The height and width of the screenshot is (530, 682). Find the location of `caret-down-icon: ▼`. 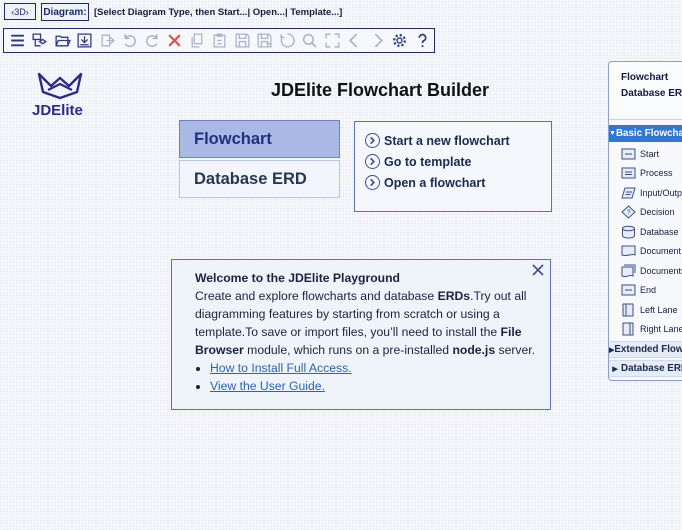

caret-down-icon: ▼ is located at coordinates (612, 133).